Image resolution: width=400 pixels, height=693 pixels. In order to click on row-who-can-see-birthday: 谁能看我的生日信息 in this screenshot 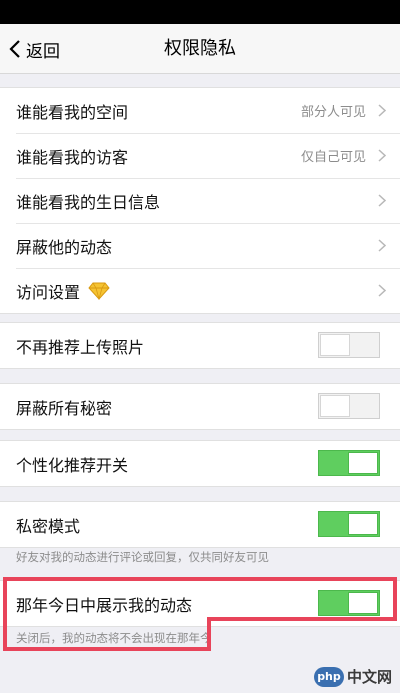, I will do `click(200, 200)`.